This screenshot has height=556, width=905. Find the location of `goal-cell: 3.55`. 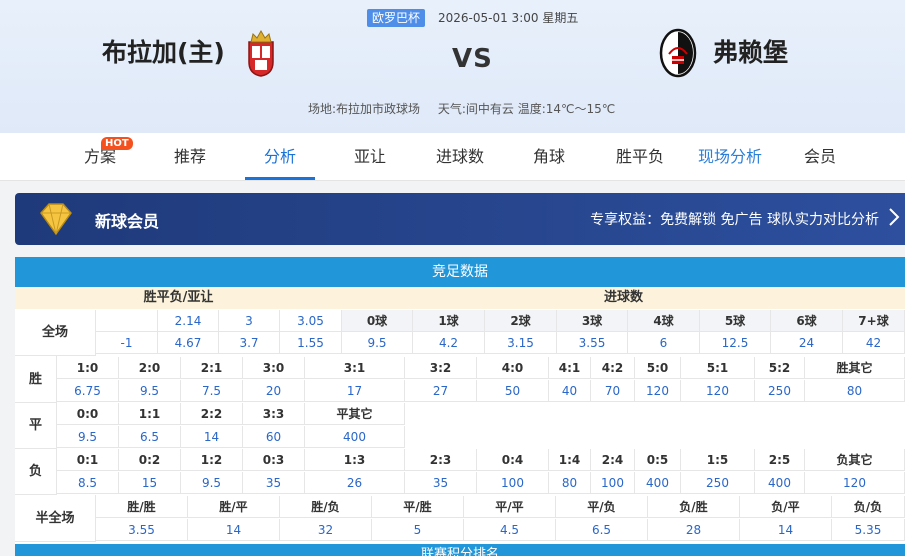

goal-cell: 3.55 is located at coordinates (592, 343).